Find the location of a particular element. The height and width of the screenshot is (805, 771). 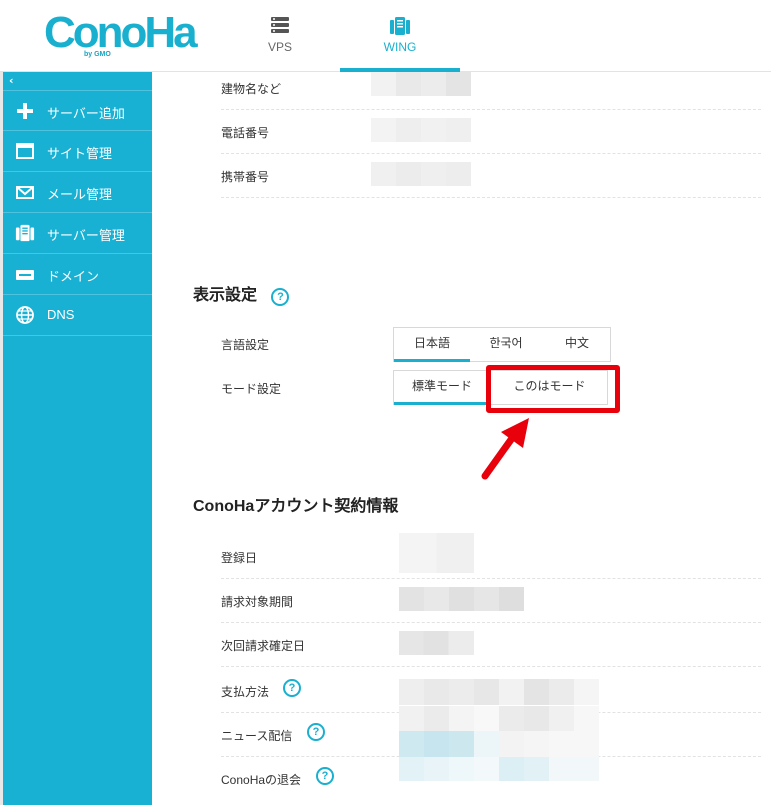

account-row-news: ニュース配信 ? is located at coordinates (491, 731).